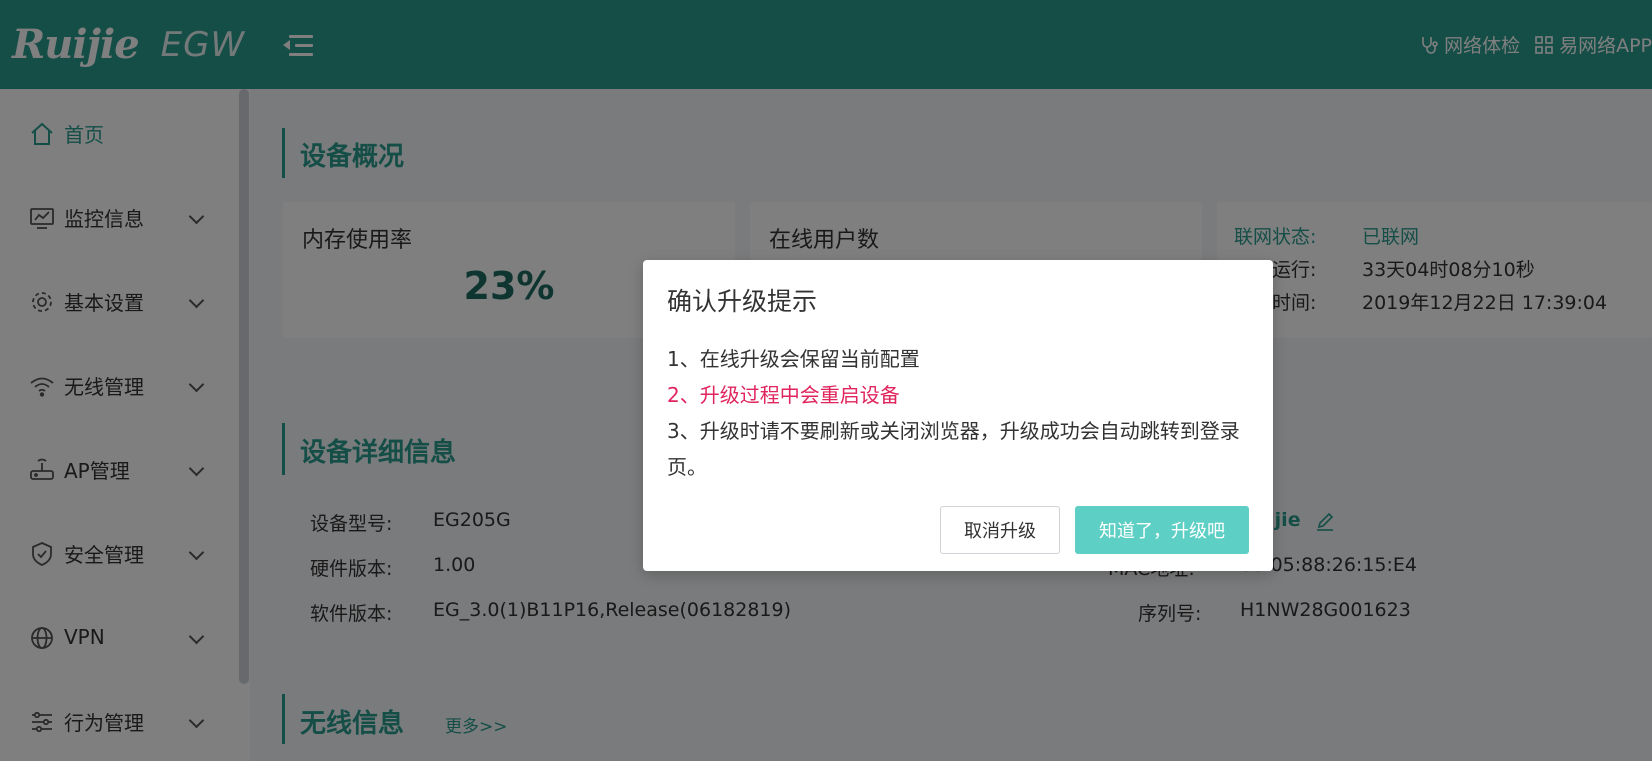 This screenshot has width=1652, height=761. Describe the element at coordinates (1000, 530) in the screenshot. I see `cancel-upgrade-button: 取消升级` at that location.